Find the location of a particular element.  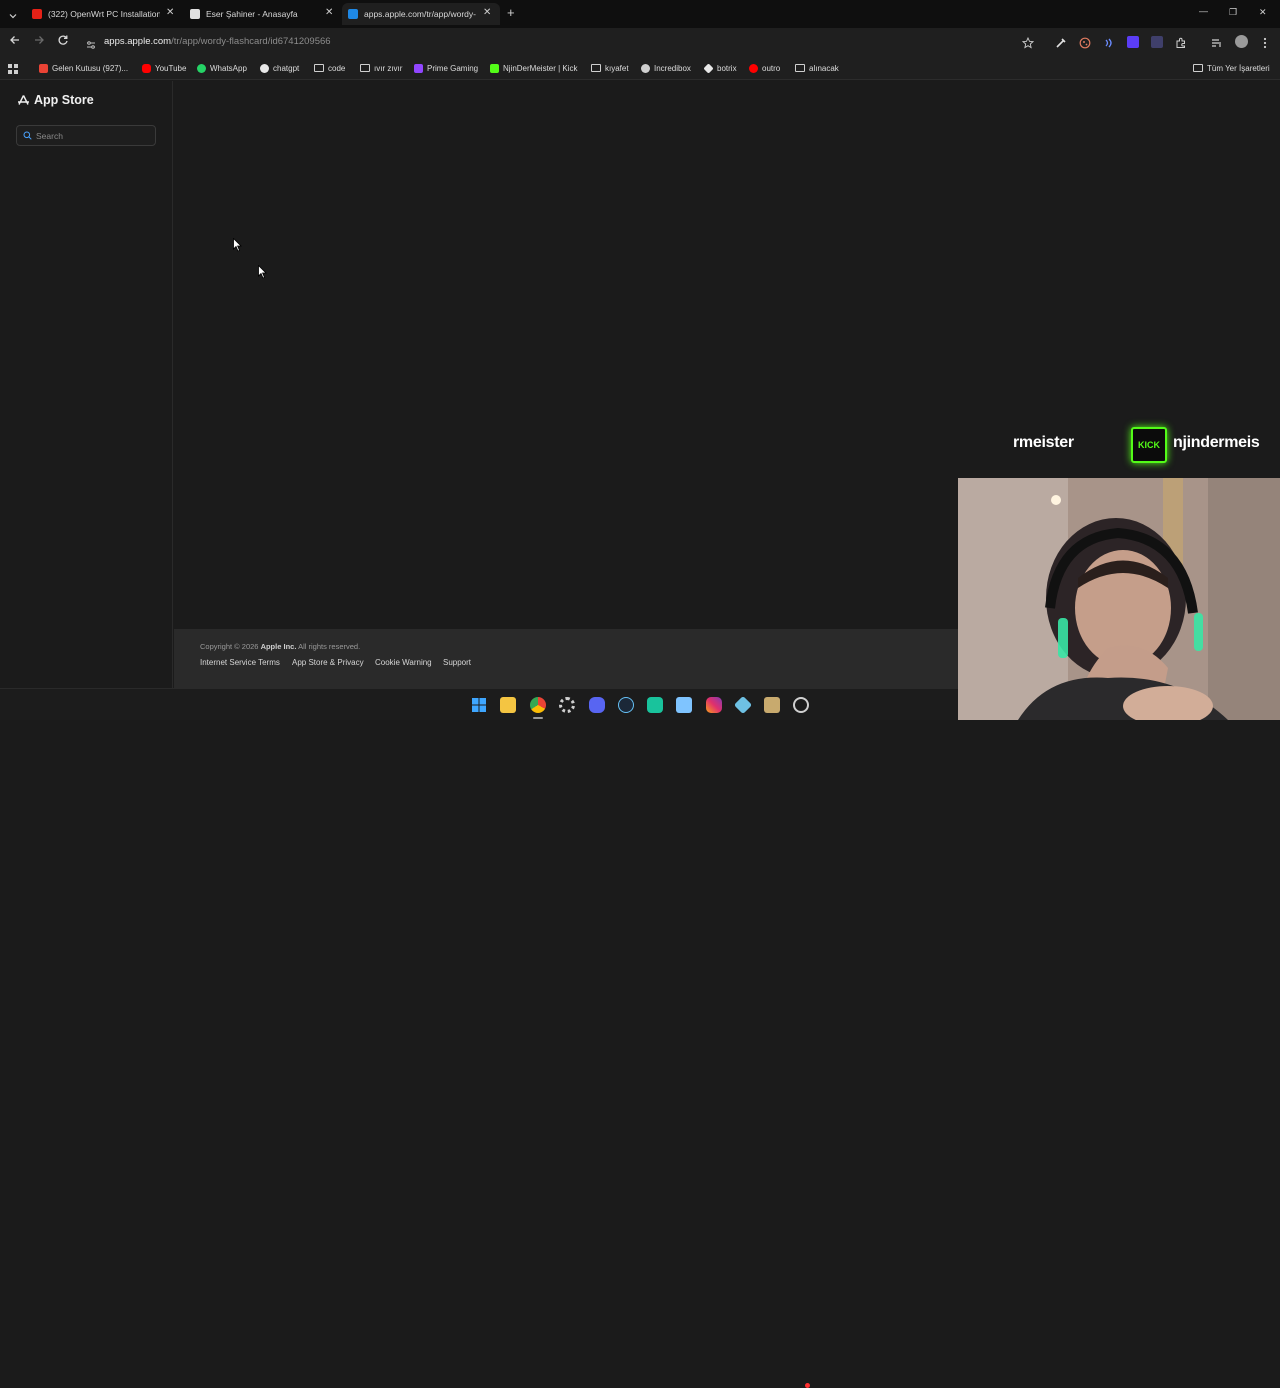

file-explorer-icon is located at coordinates (508, 705).